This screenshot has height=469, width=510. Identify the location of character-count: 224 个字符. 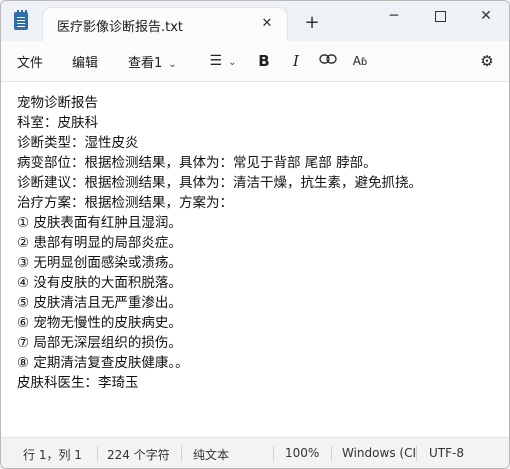
(138, 455).